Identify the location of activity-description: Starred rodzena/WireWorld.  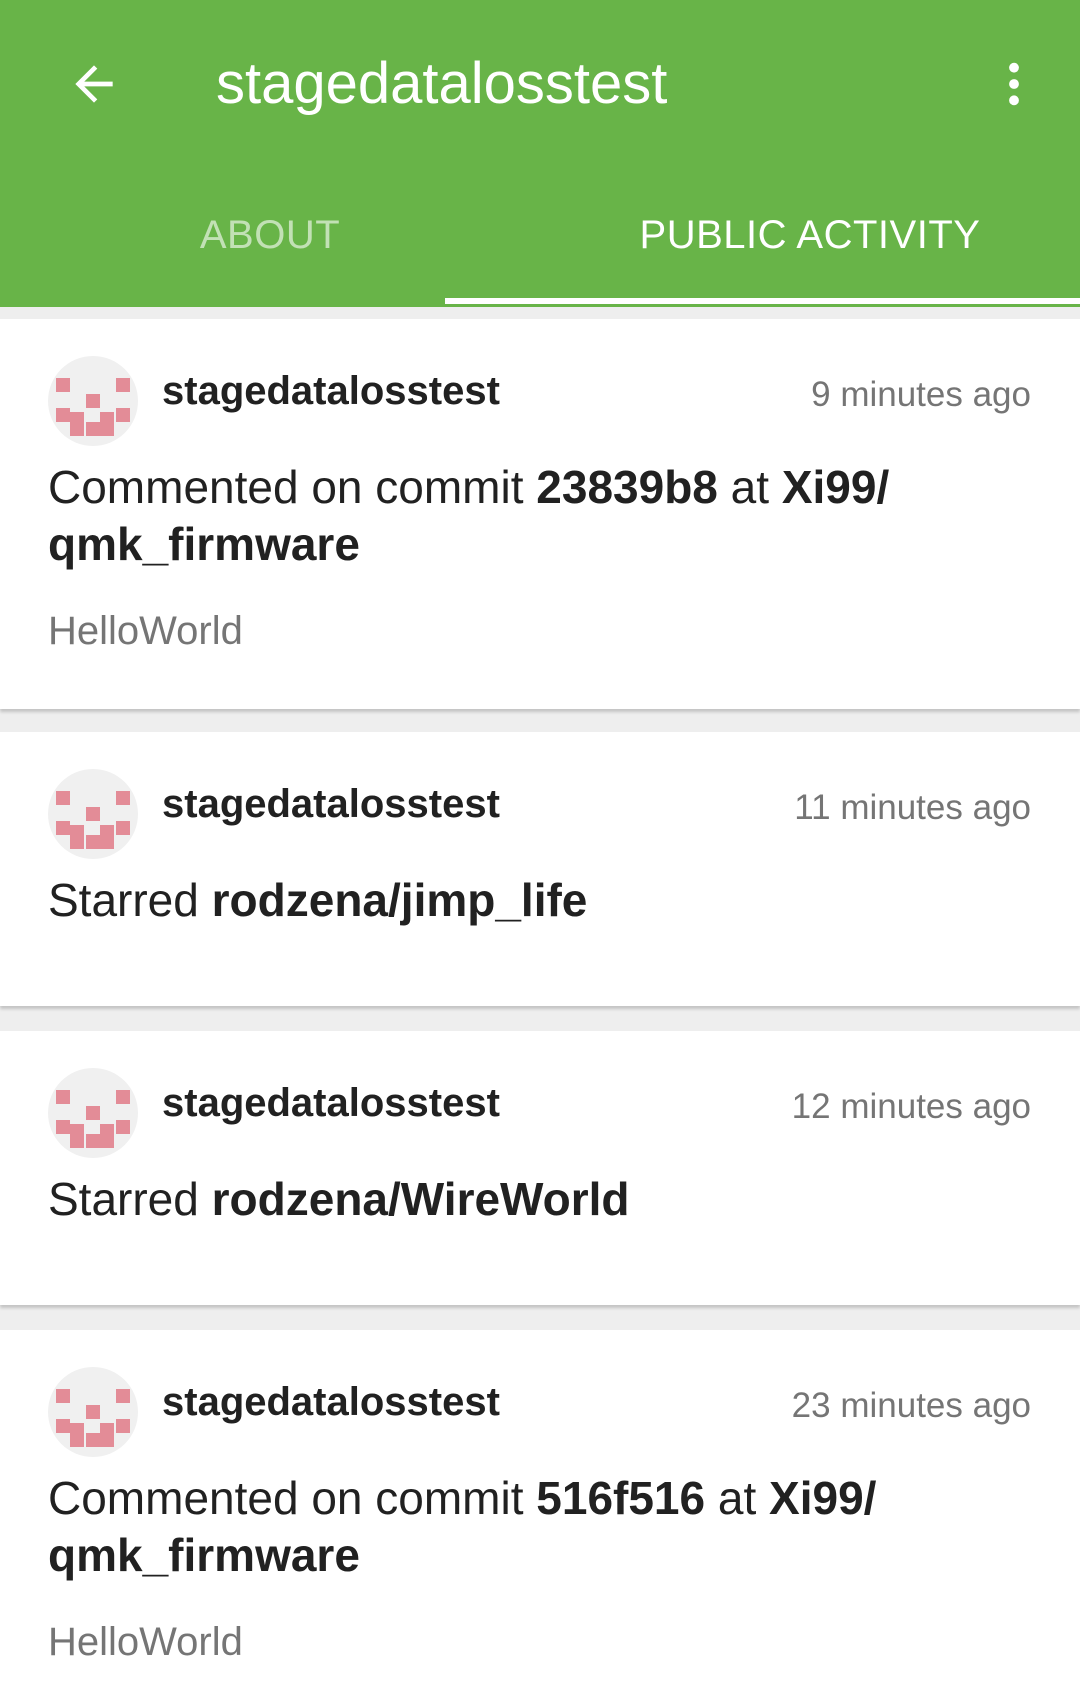
(528, 1199).